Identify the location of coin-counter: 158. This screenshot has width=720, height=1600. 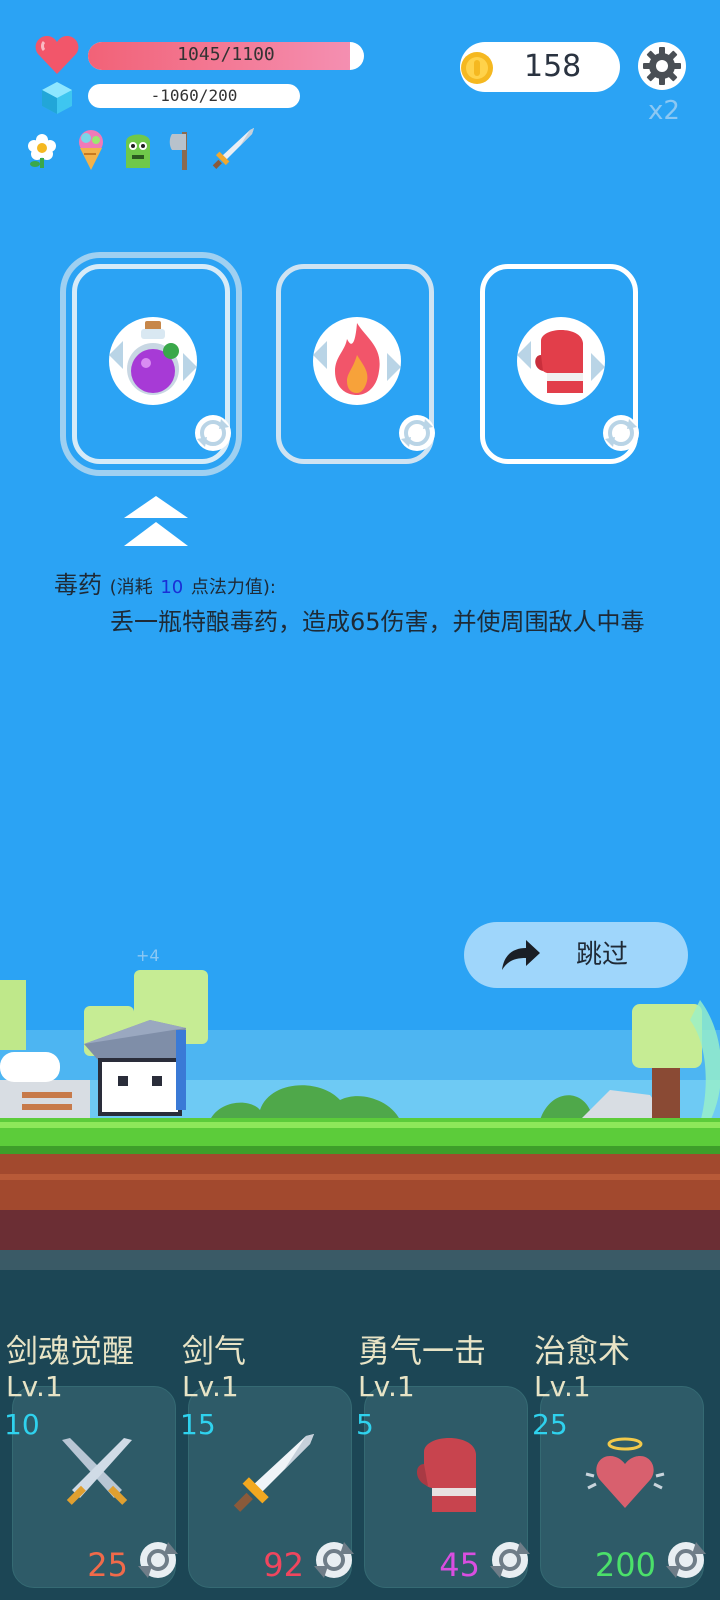
(540, 67).